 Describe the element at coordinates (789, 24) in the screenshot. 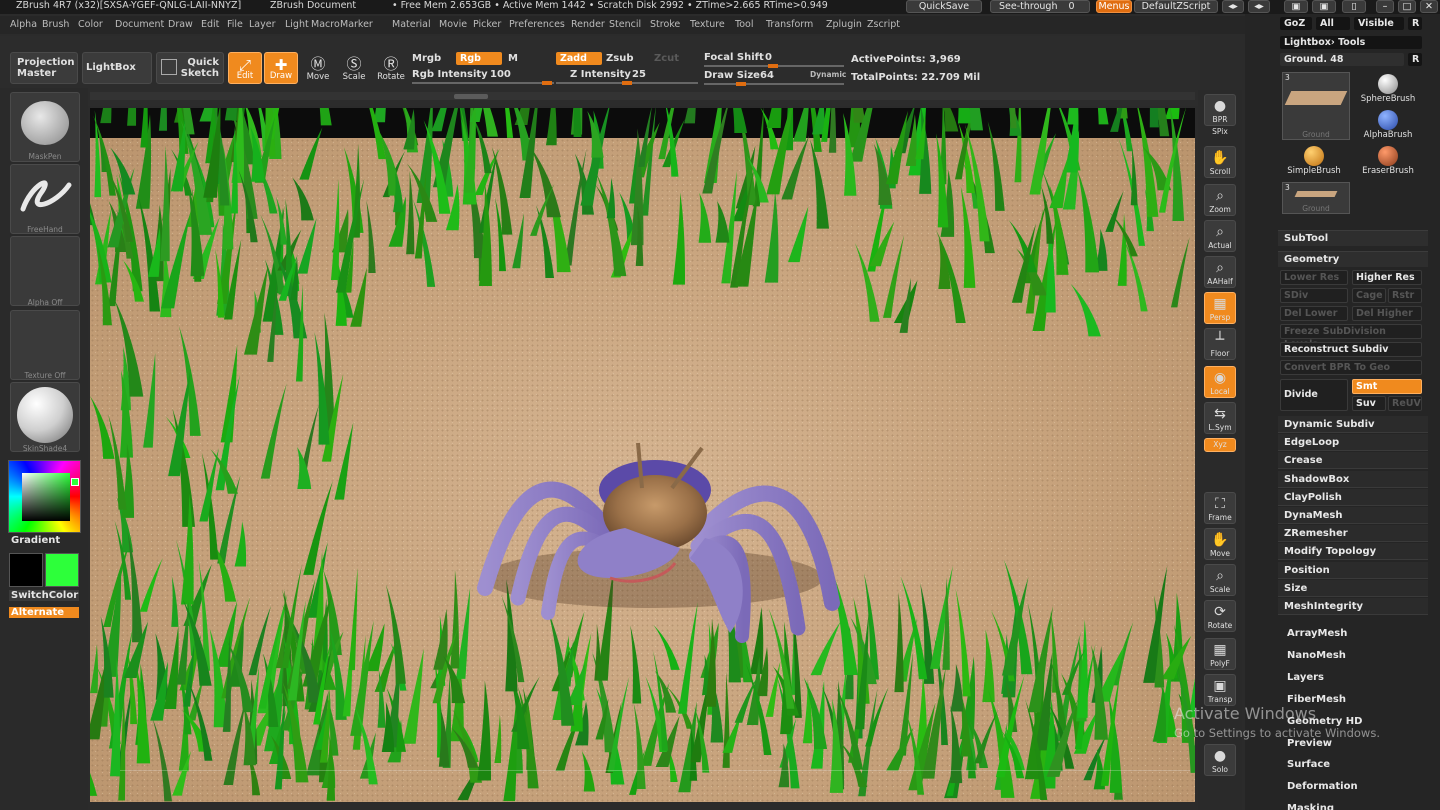

I see `menu-transform: Transform` at that location.